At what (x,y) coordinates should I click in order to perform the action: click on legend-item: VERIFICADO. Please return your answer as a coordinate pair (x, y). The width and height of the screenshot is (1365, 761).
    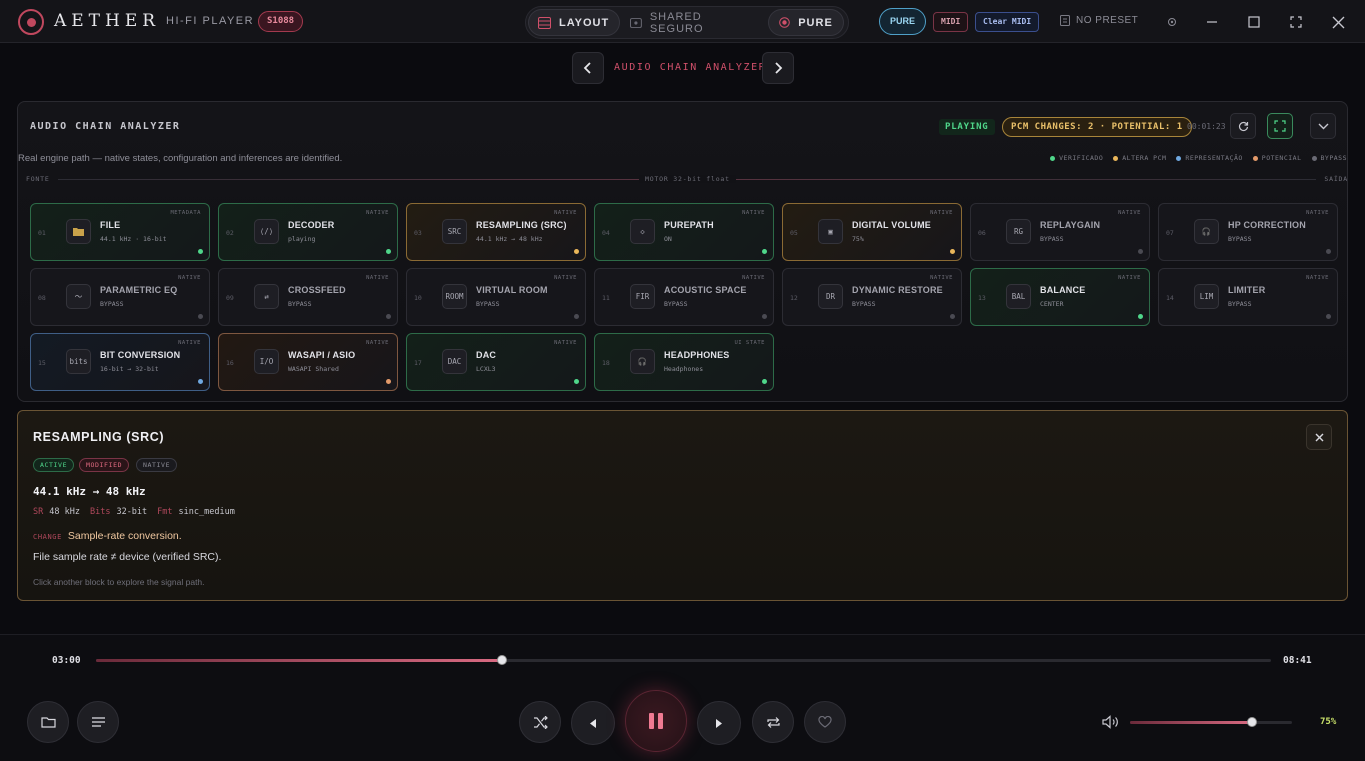
    Looking at the image, I should click on (1076, 158).